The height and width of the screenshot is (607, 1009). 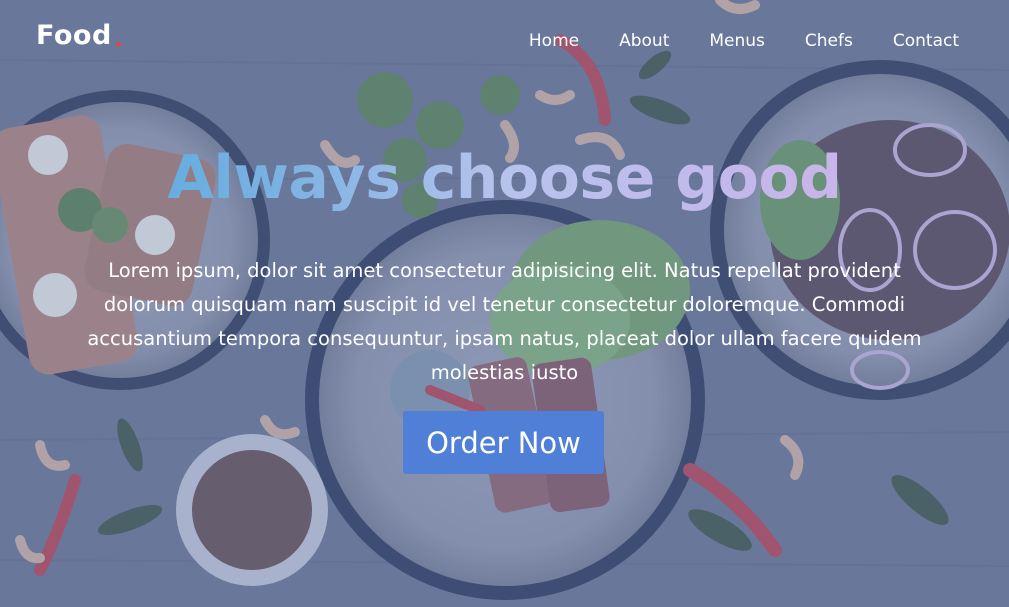 I want to click on logo-dot, so click(x=118, y=44).